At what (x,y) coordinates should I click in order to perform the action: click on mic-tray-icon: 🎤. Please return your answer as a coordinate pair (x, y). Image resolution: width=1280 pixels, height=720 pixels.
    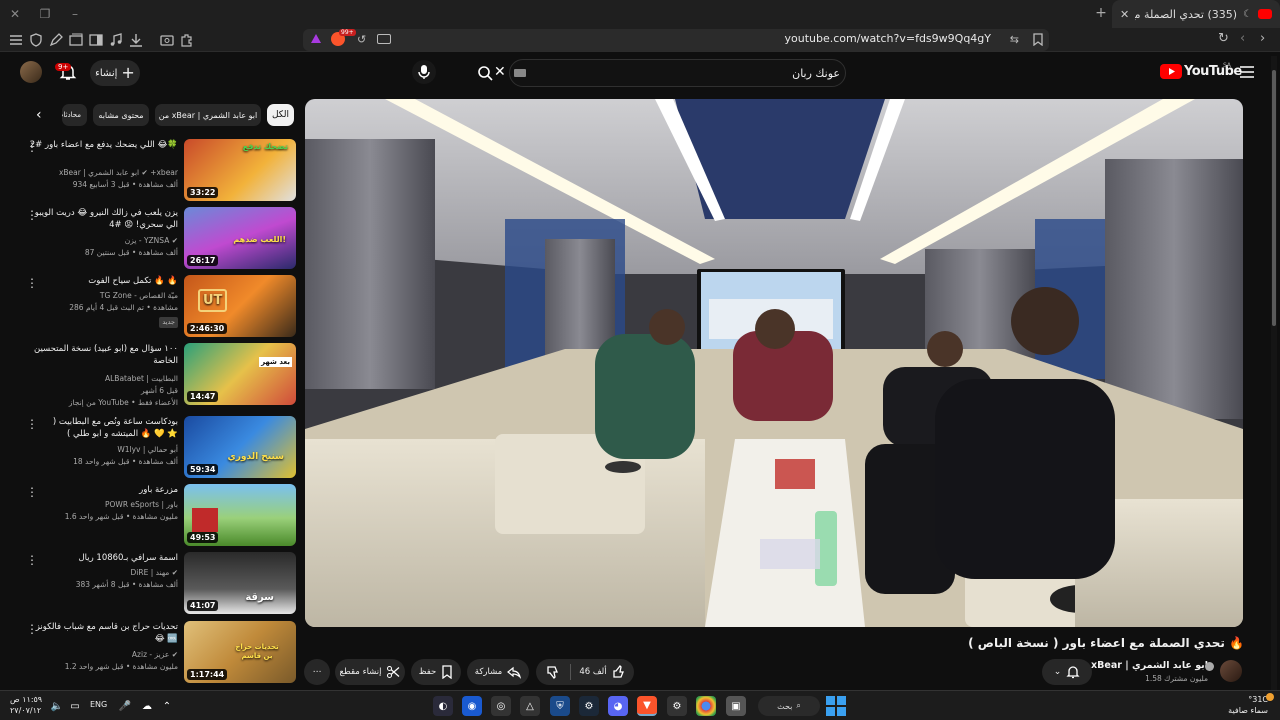
    Looking at the image, I should click on (125, 706).